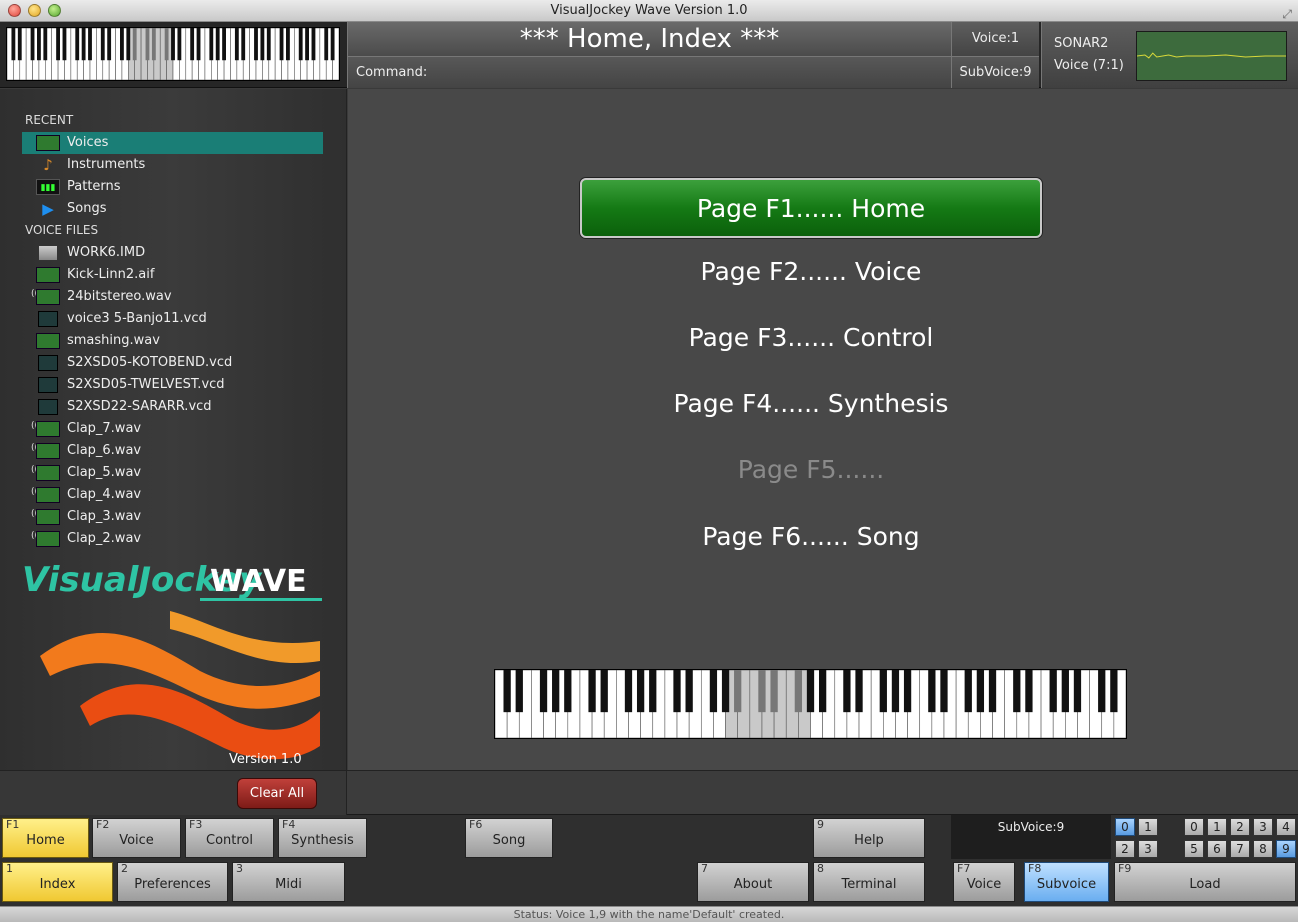  I want to click on recent-item-voices: Voices, so click(172, 143).